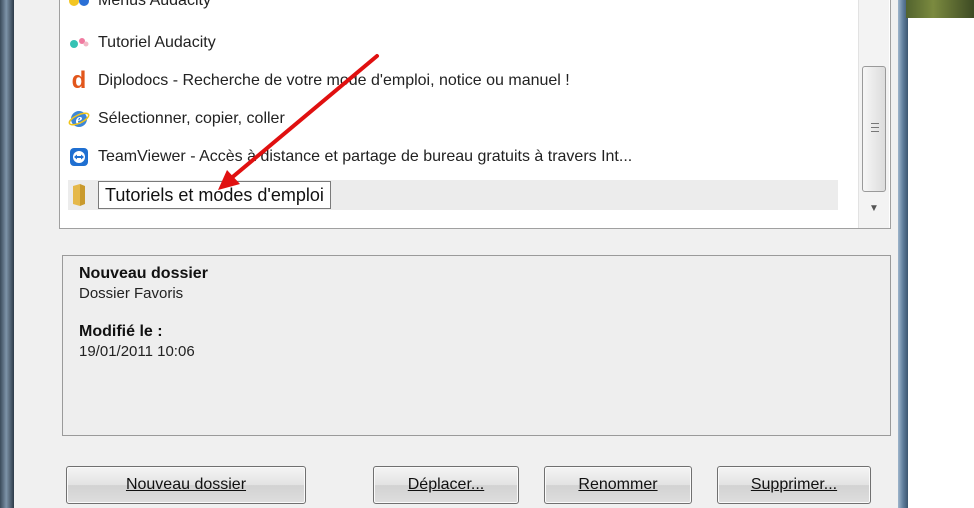  Describe the element at coordinates (137, 351) in the screenshot. I see `modified-value: 19/01/2011 10:06` at that location.